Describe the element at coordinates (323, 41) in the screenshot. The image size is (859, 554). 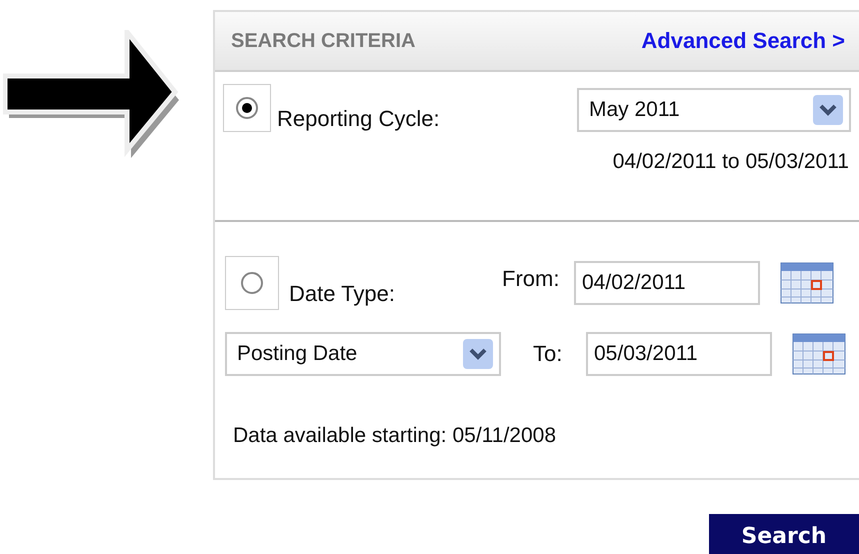
I see `panel-title: SEARCH CRITERIA` at that location.